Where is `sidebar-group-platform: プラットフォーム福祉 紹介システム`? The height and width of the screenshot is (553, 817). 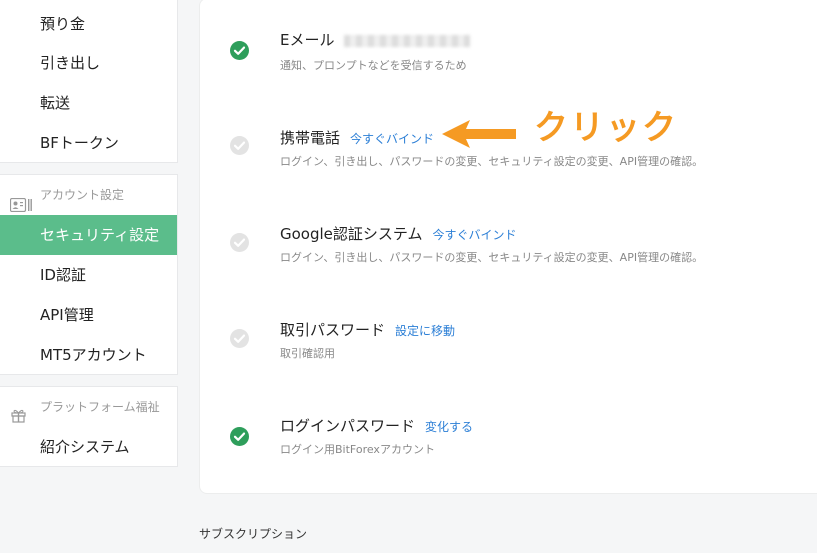
sidebar-group-platform: プラットフォーム福祉 紹介システム is located at coordinates (89, 426).